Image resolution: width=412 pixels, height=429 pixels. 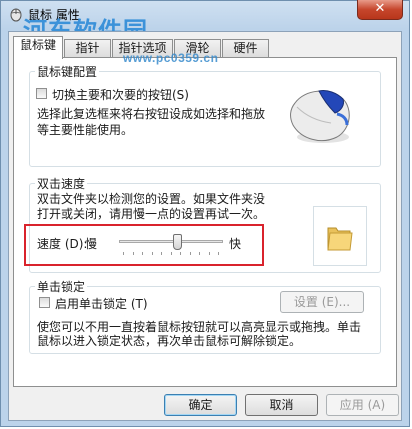 What do you see at coordinates (362, 405) in the screenshot?
I see `apply-button: 应用 (A)` at bounding box center [362, 405].